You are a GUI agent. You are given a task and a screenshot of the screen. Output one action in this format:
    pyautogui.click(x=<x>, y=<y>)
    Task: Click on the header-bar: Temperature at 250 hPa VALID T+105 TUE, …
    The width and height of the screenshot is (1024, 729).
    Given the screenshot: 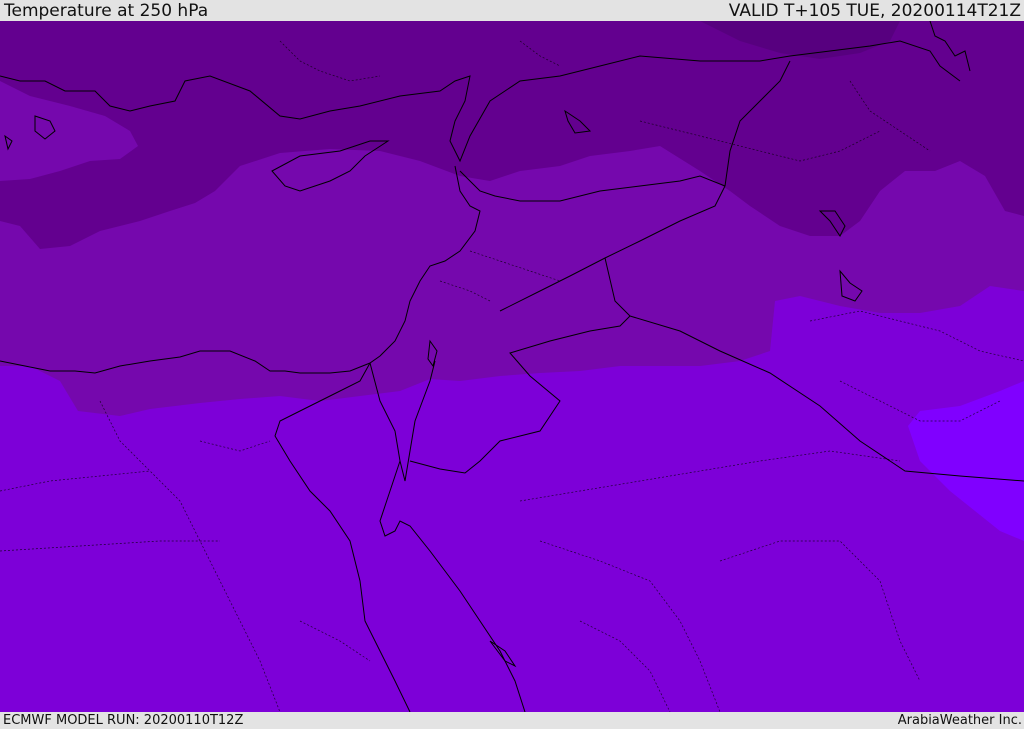 What is the action you would take?
    pyautogui.click(x=512, y=10)
    